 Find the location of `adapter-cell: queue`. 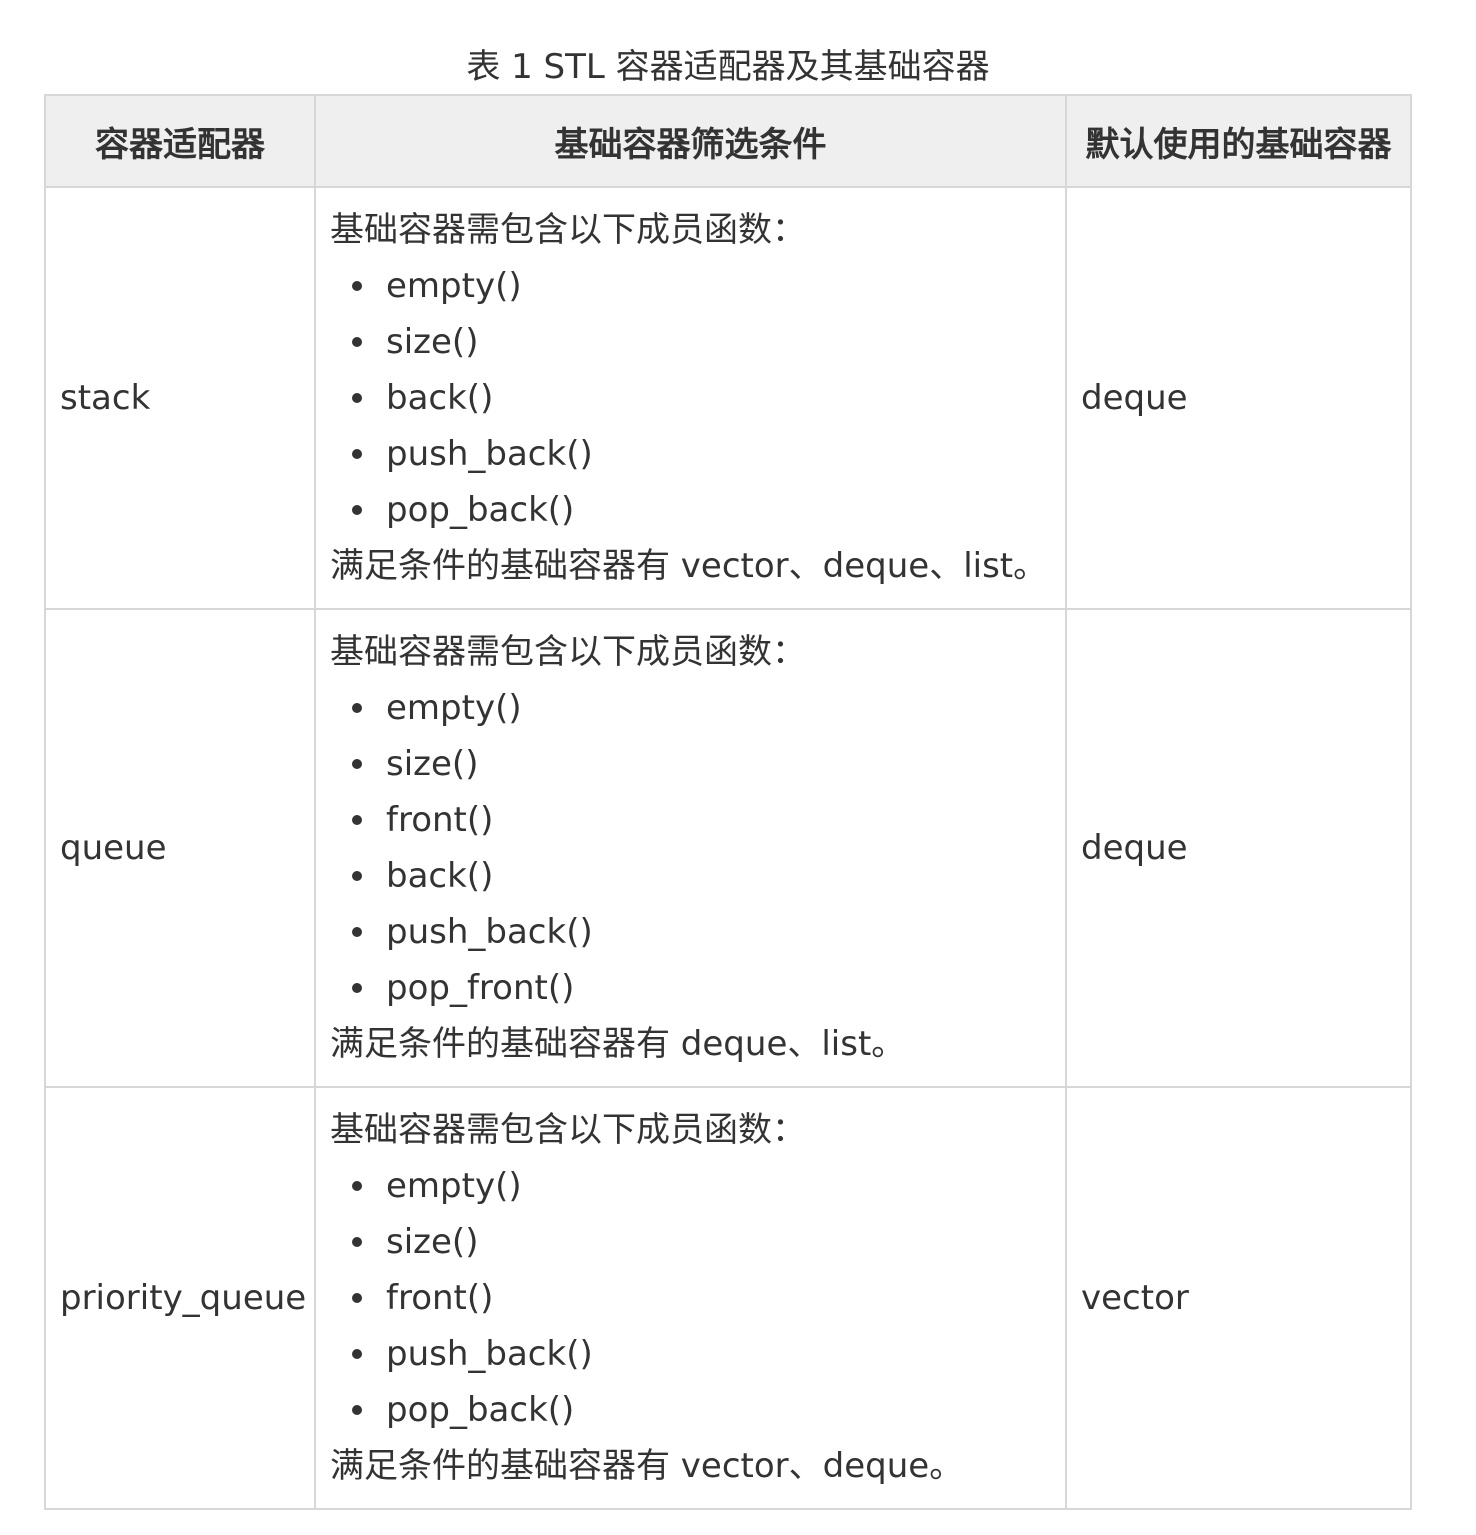

adapter-cell: queue is located at coordinates (180, 848).